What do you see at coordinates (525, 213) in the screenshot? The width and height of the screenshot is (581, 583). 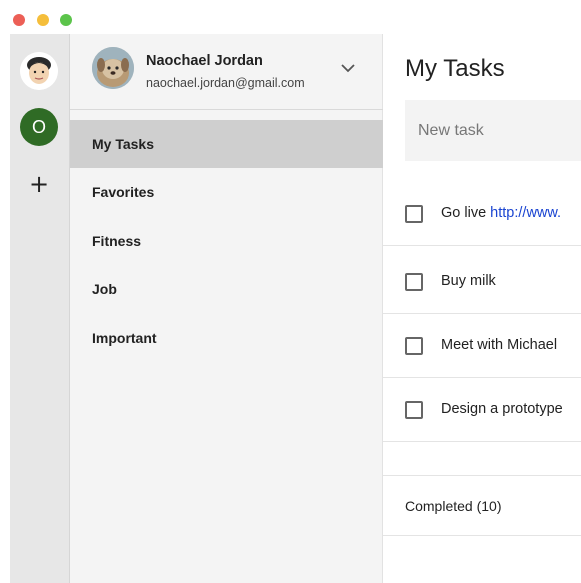 I see `task-link: http://www.` at bounding box center [525, 213].